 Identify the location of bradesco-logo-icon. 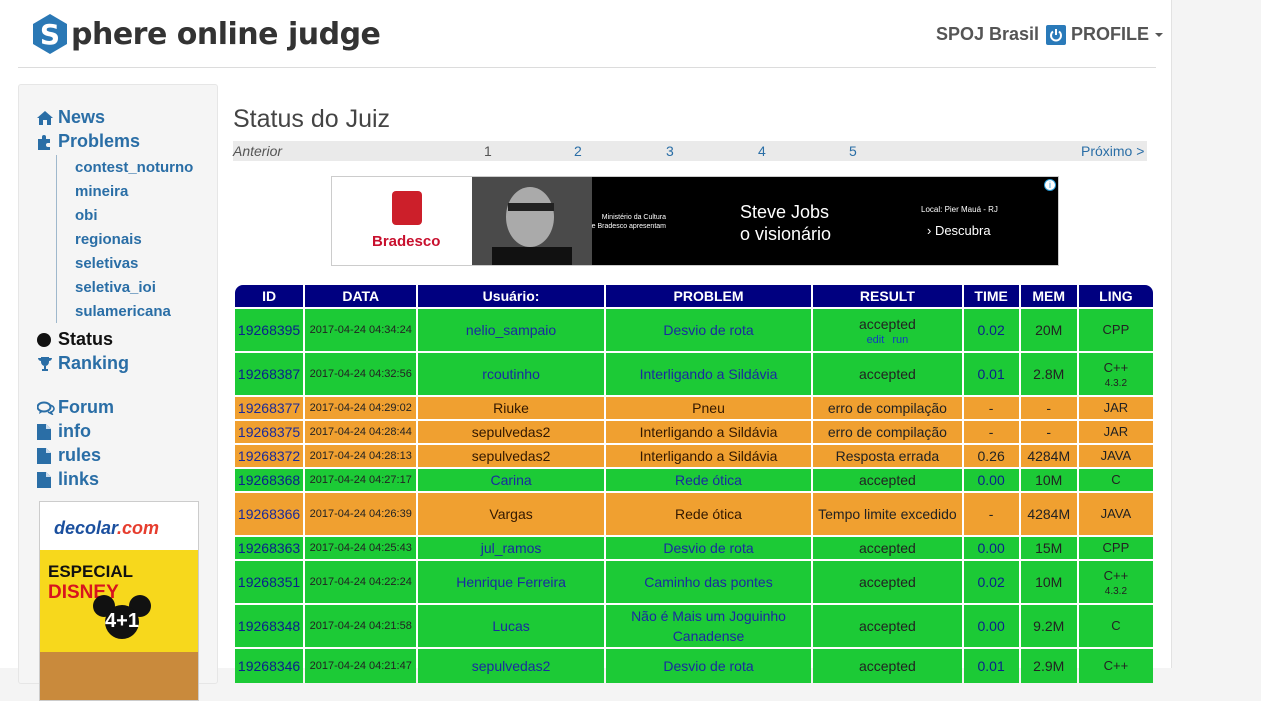
(407, 208).